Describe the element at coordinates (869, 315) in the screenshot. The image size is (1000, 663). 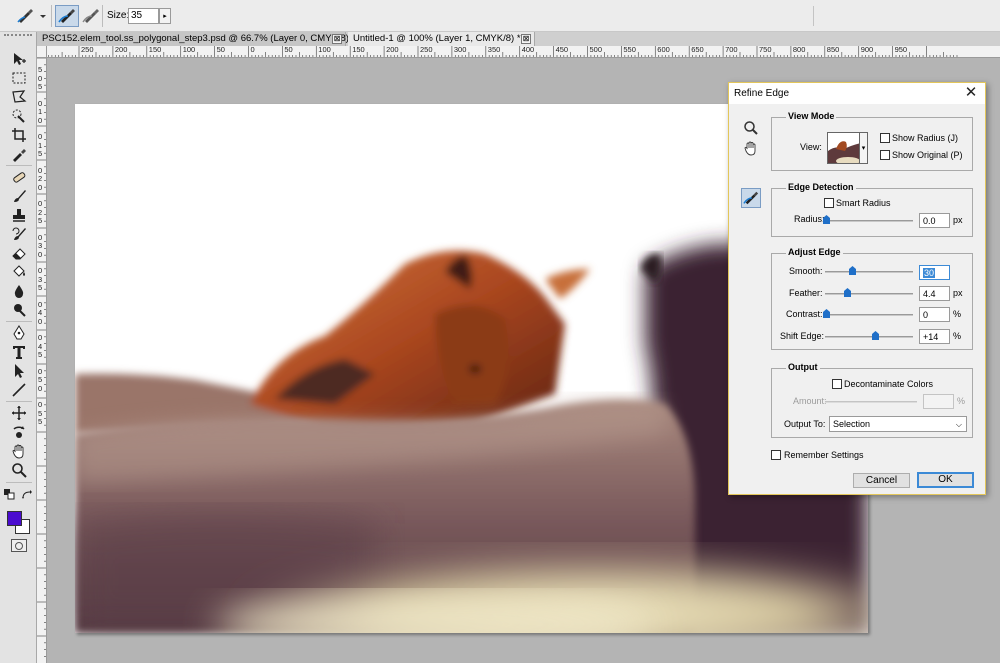
I see `contrast-slider-track` at that location.